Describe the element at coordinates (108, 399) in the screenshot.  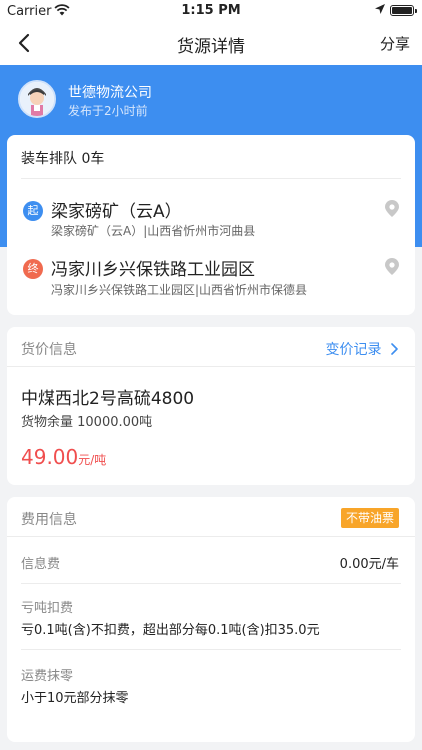
I see `goods-name: 中煤西北2号高硫4800` at that location.